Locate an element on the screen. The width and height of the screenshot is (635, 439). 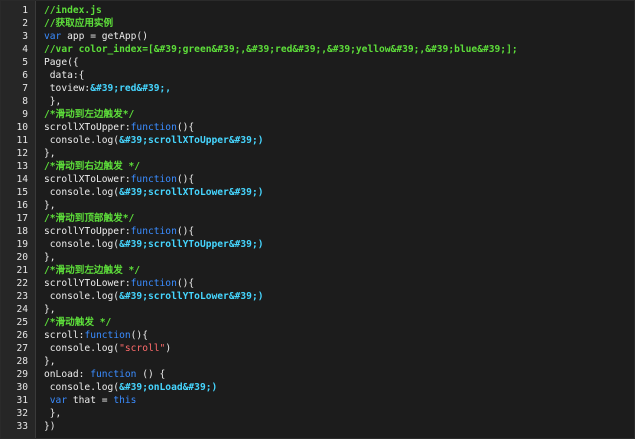
code-text: scroll:function(){ is located at coordinates (96, 335).